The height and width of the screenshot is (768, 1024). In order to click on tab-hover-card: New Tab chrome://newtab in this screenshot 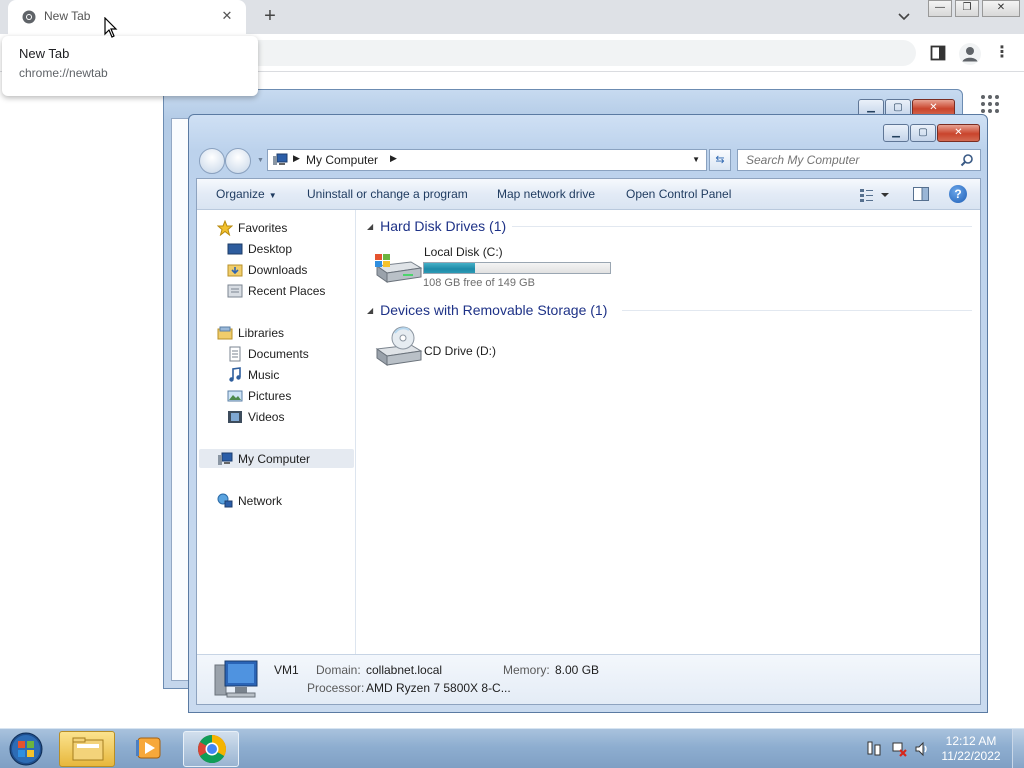, I will do `click(130, 66)`.